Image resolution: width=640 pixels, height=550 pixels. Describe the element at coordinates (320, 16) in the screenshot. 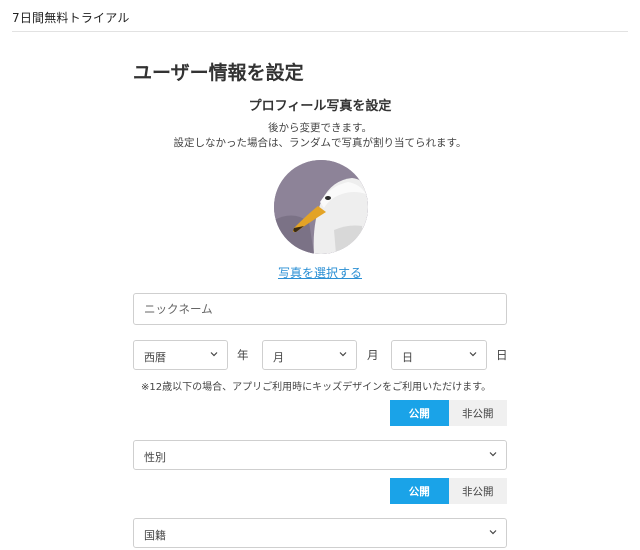

I see `top-bar: 7日間無料トライアル` at that location.